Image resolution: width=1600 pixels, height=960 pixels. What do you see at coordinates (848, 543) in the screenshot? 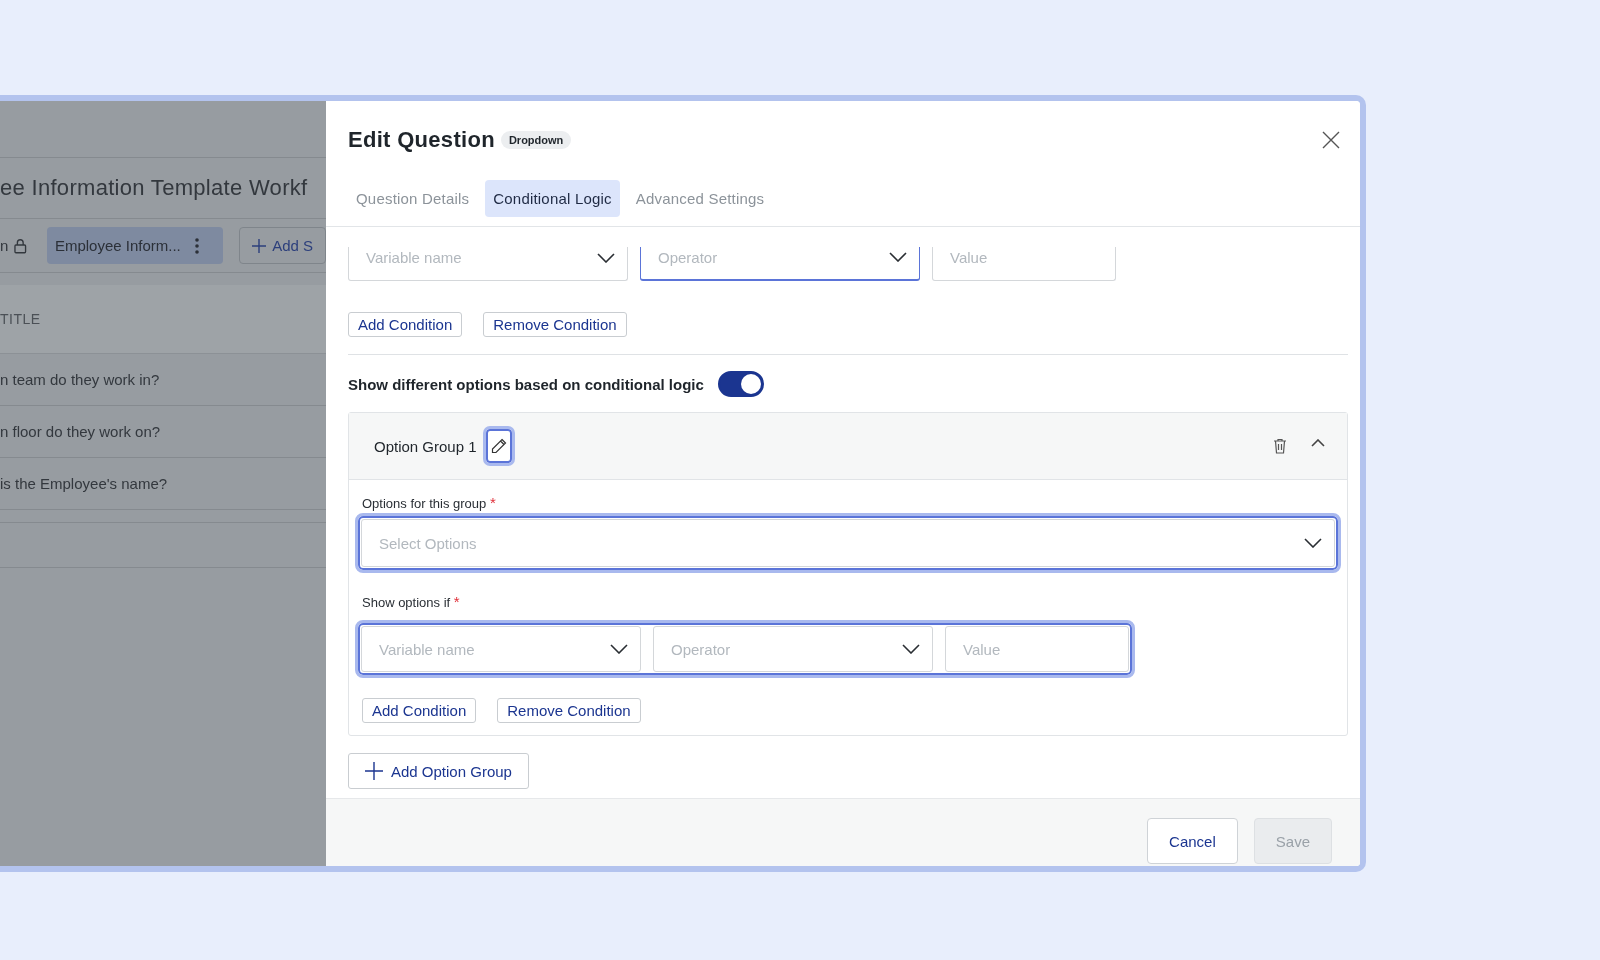
I see `dropdown-field: Select Options` at bounding box center [848, 543].